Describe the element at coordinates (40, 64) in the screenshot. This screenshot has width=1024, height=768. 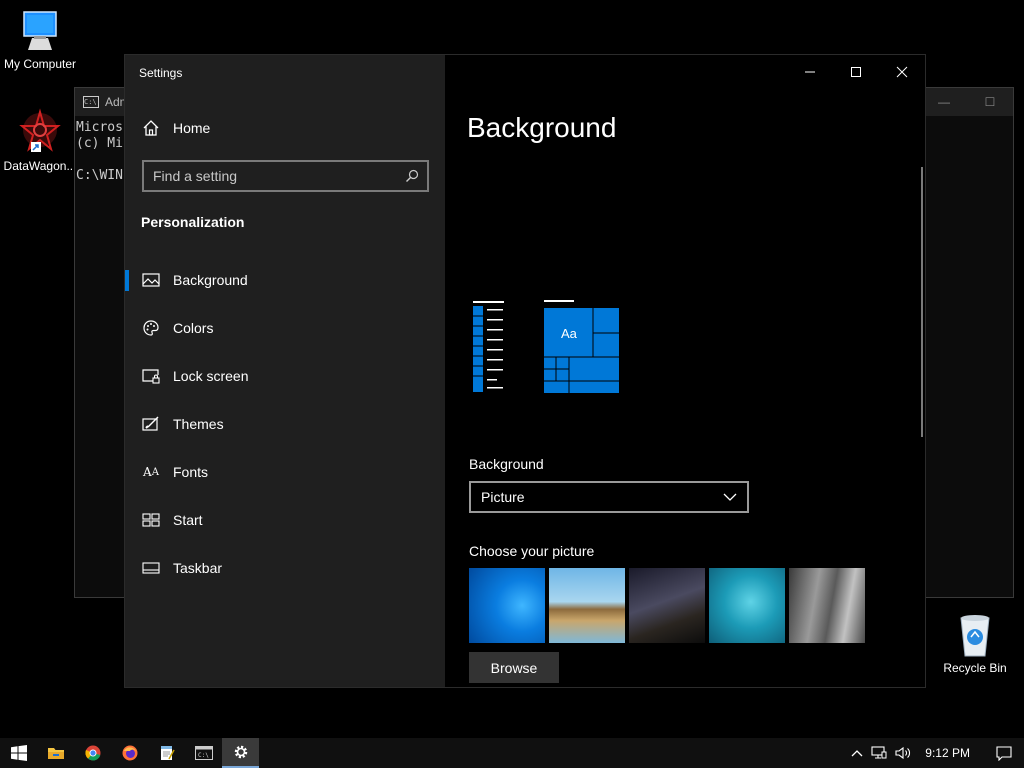
I see `desktop-icon-label: My Computer` at that location.